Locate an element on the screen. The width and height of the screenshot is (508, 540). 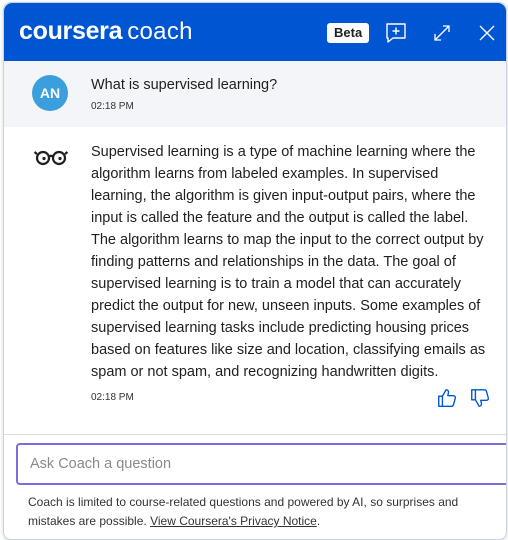
close-icon is located at coordinates (487, 33).